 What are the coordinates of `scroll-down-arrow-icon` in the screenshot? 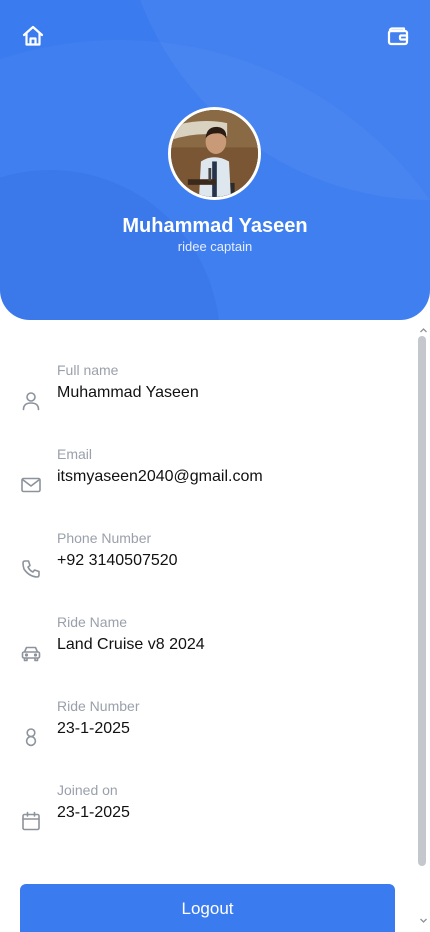 It's located at (423, 917).